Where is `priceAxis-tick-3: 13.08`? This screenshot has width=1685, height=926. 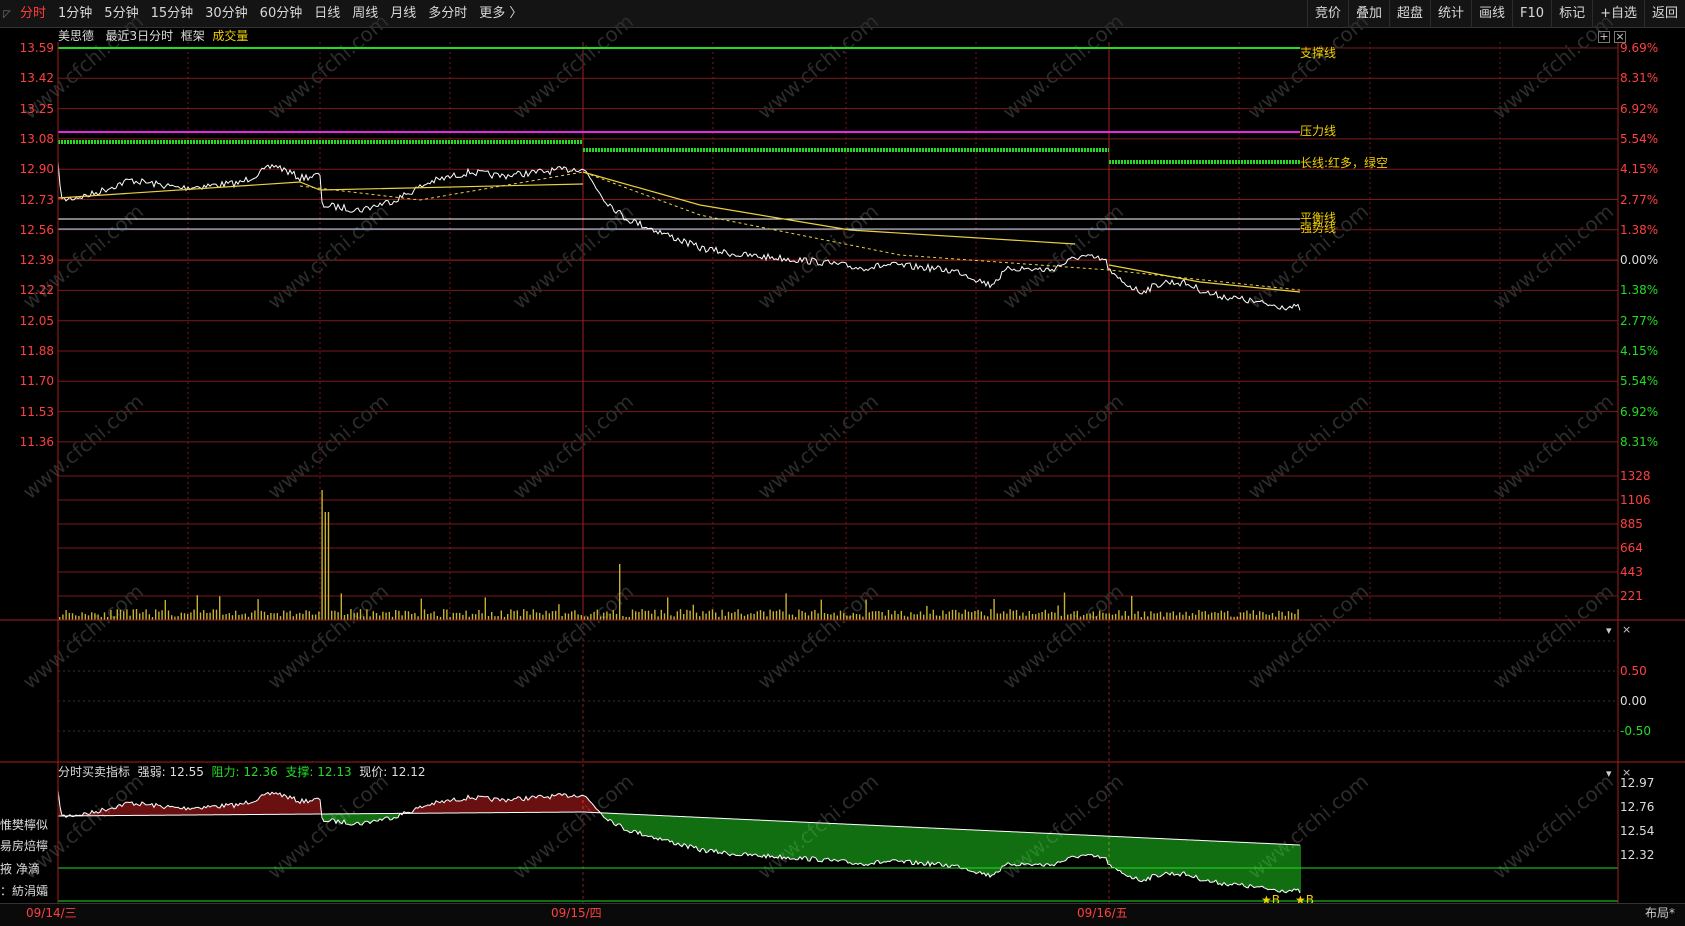
priceAxis-tick-3: 13.08 is located at coordinates (36, 138).